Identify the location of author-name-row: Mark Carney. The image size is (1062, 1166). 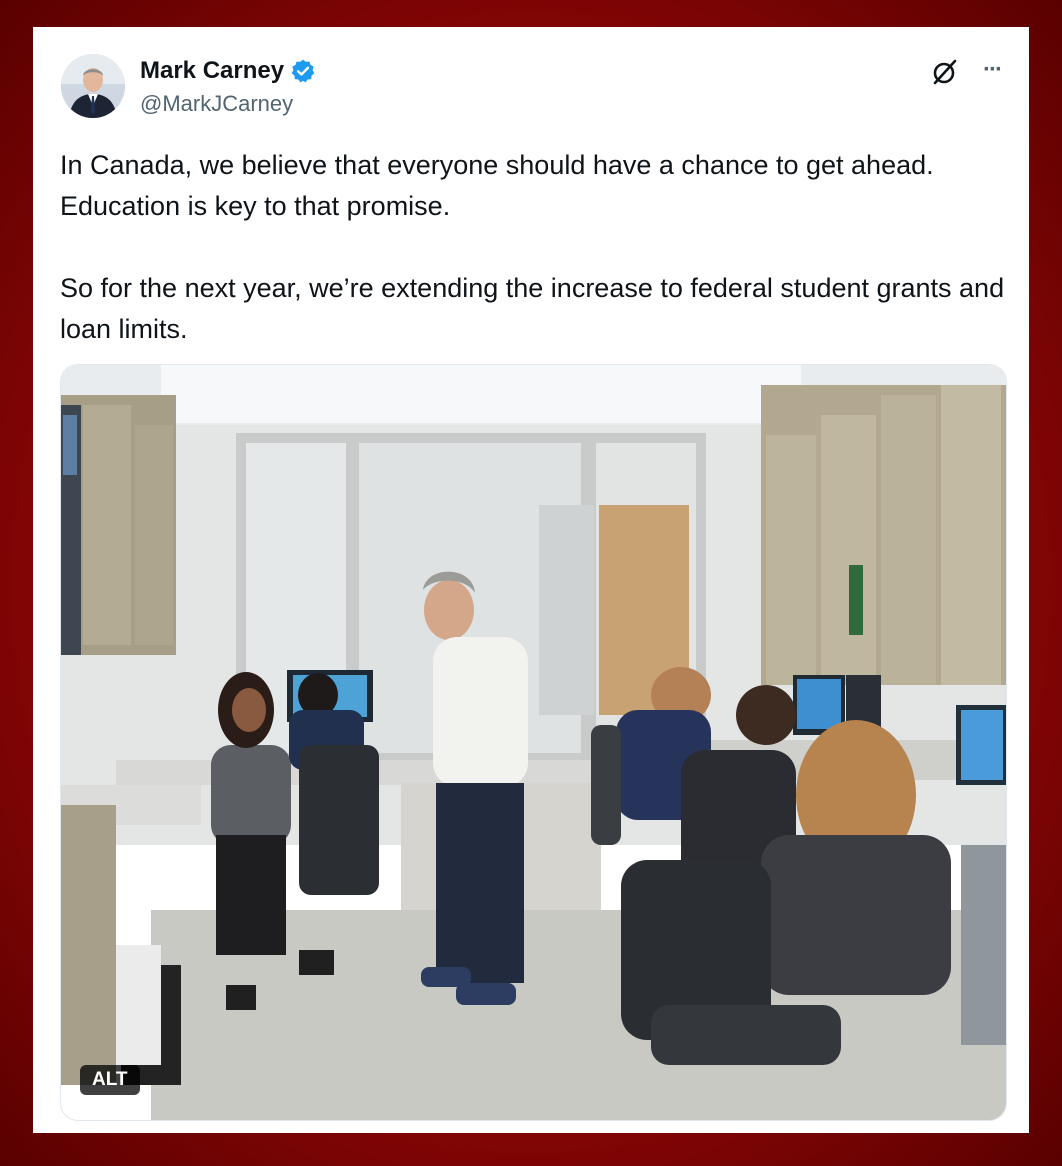
(228, 71).